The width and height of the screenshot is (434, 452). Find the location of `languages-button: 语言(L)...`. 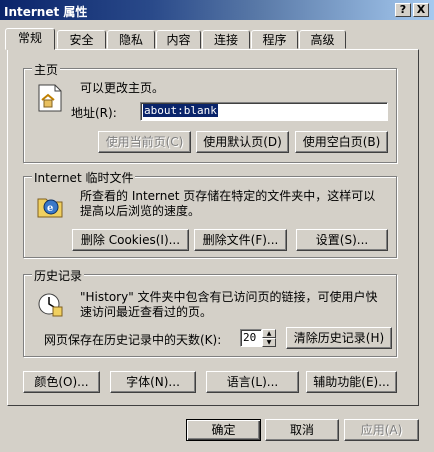

languages-button: 语言(L)... is located at coordinates (252, 382).